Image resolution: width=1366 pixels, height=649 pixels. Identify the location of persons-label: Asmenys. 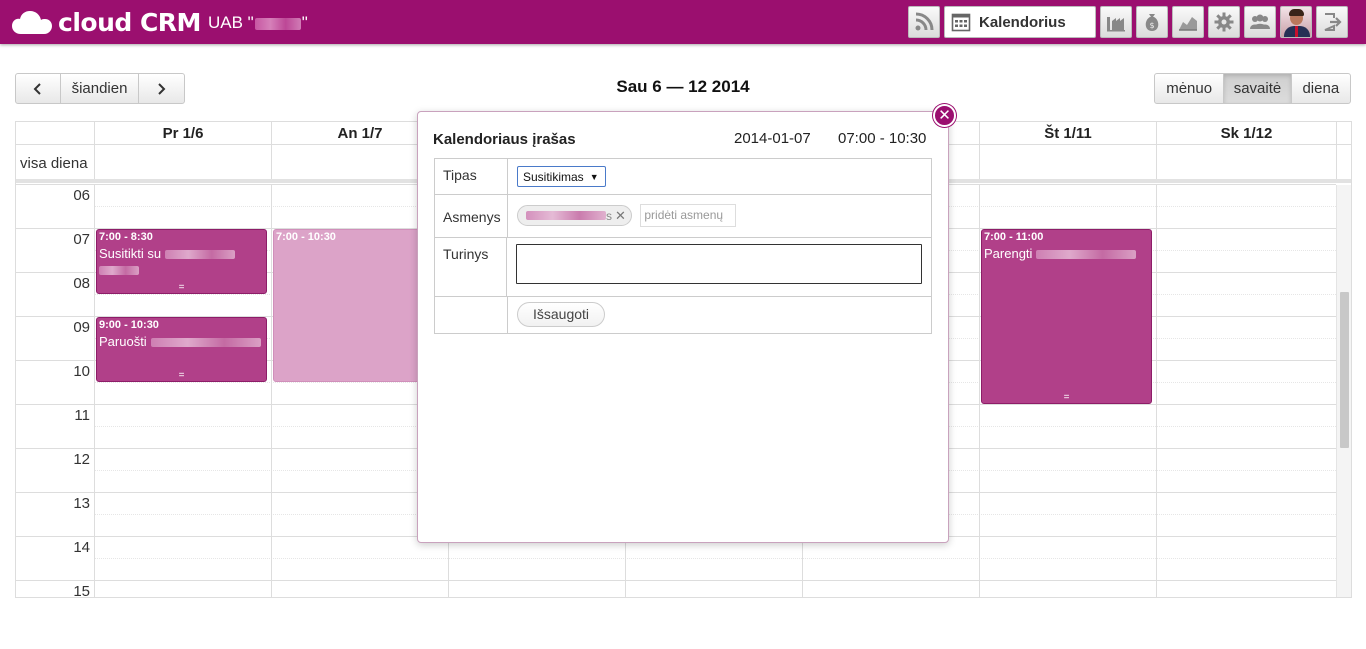
(471, 216).